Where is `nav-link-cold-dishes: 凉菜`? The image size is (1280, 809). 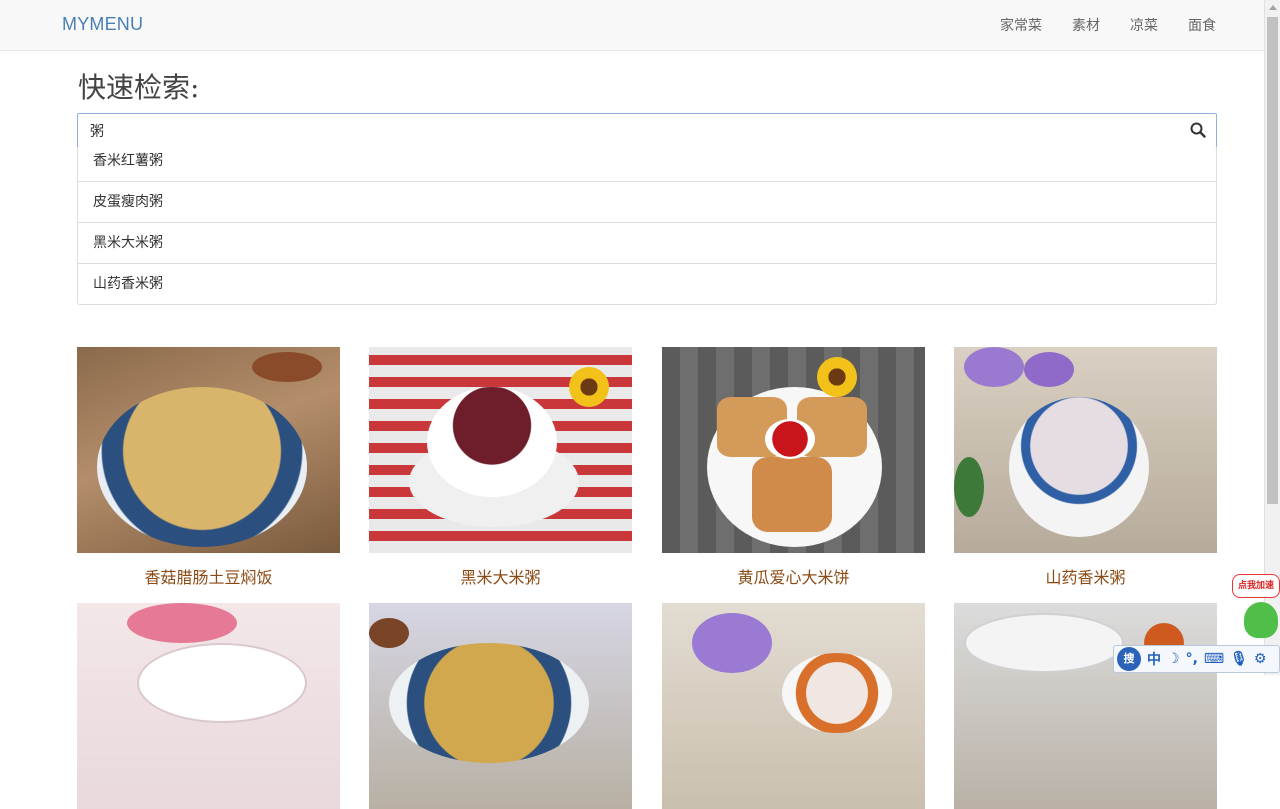 nav-link-cold-dishes: 凉菜 is located at coordinates (1144, 25).